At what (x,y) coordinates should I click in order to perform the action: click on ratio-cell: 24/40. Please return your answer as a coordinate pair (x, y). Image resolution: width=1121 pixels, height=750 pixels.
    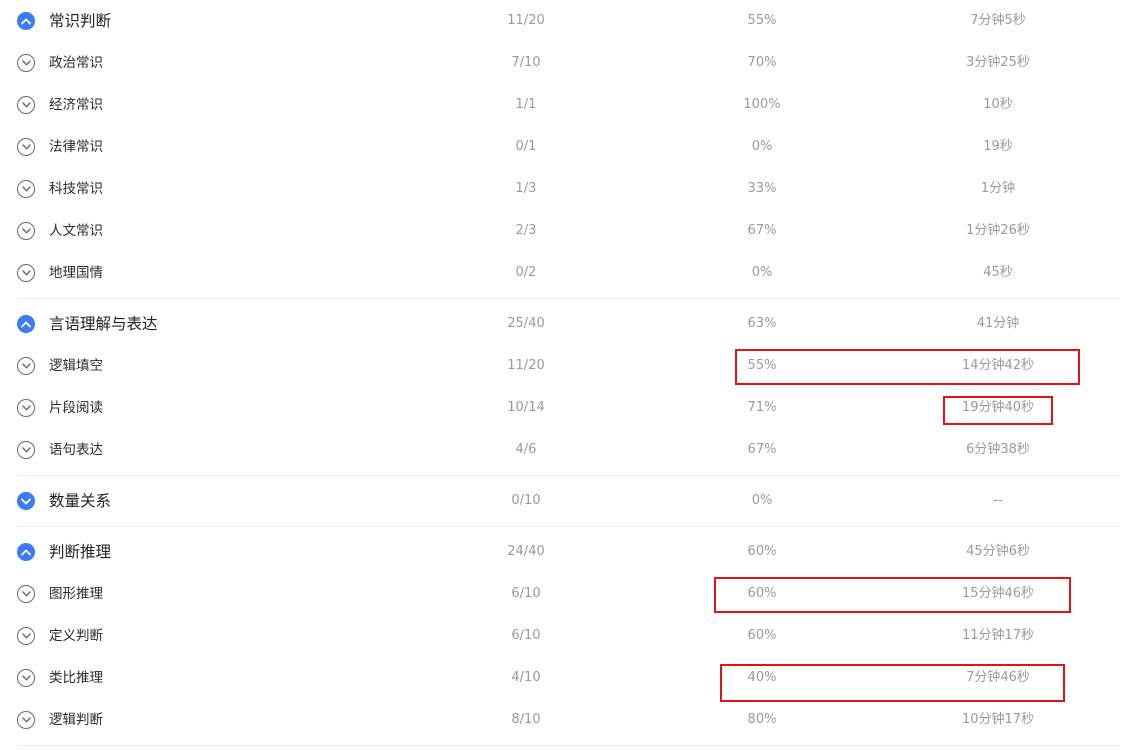
    Looking at the image, I should click on (526, 551).